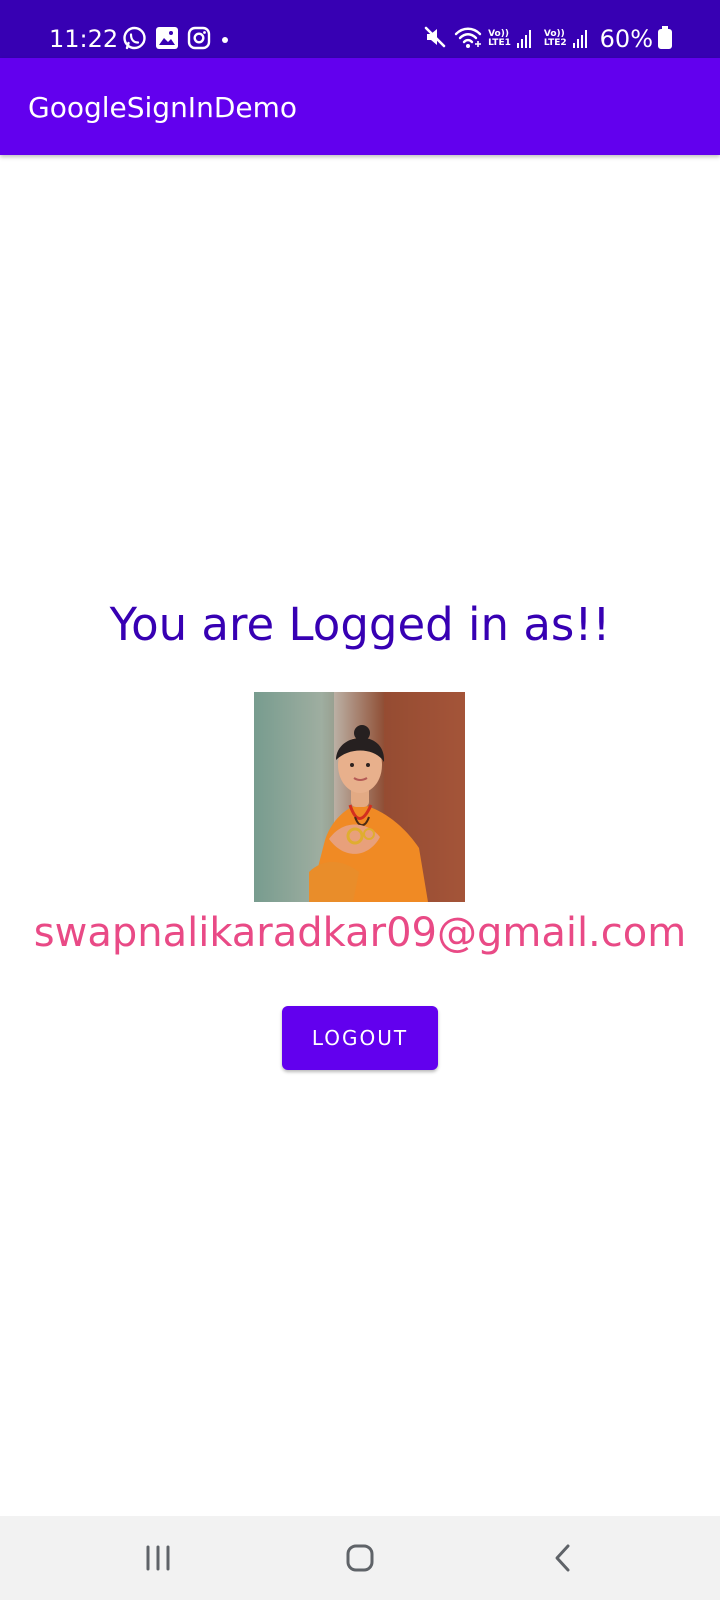 This screenshot has height=1600, width=720. I want to click on logout-button: LOGOUT, so click(360, 1038).